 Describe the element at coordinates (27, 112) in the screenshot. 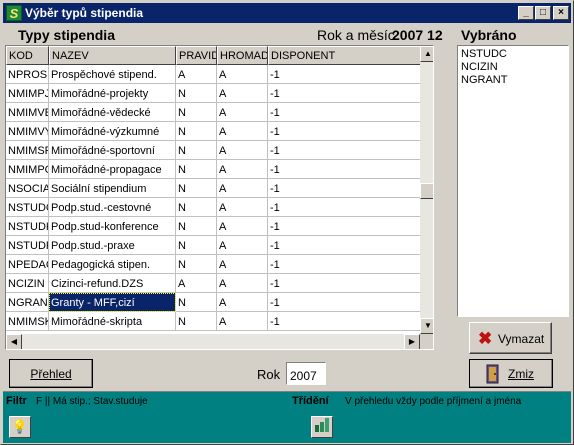

I see `cell-kod: NMIMVE` at that location.